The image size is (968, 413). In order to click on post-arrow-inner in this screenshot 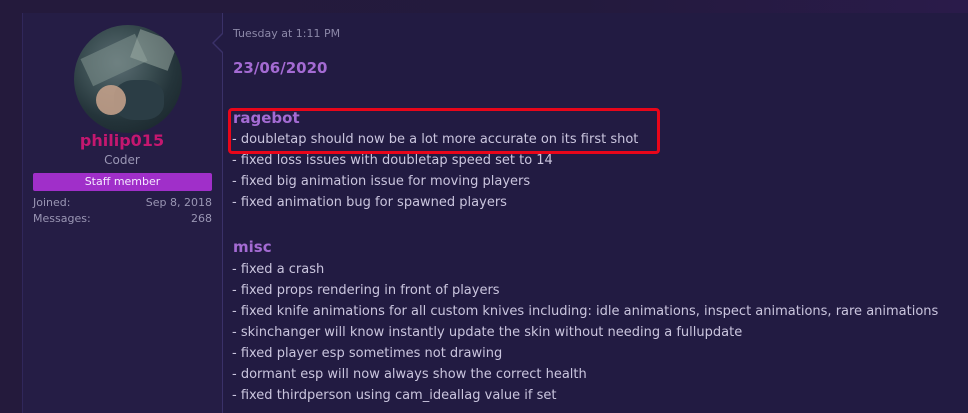, I will do `click(218, 43)`.